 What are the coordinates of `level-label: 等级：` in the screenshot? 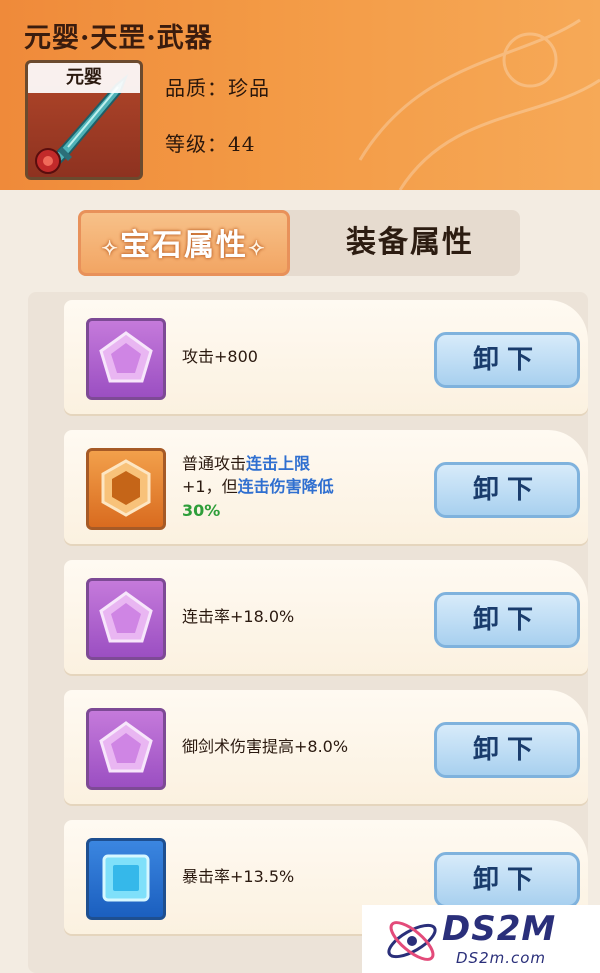 It's located at (196, 144).